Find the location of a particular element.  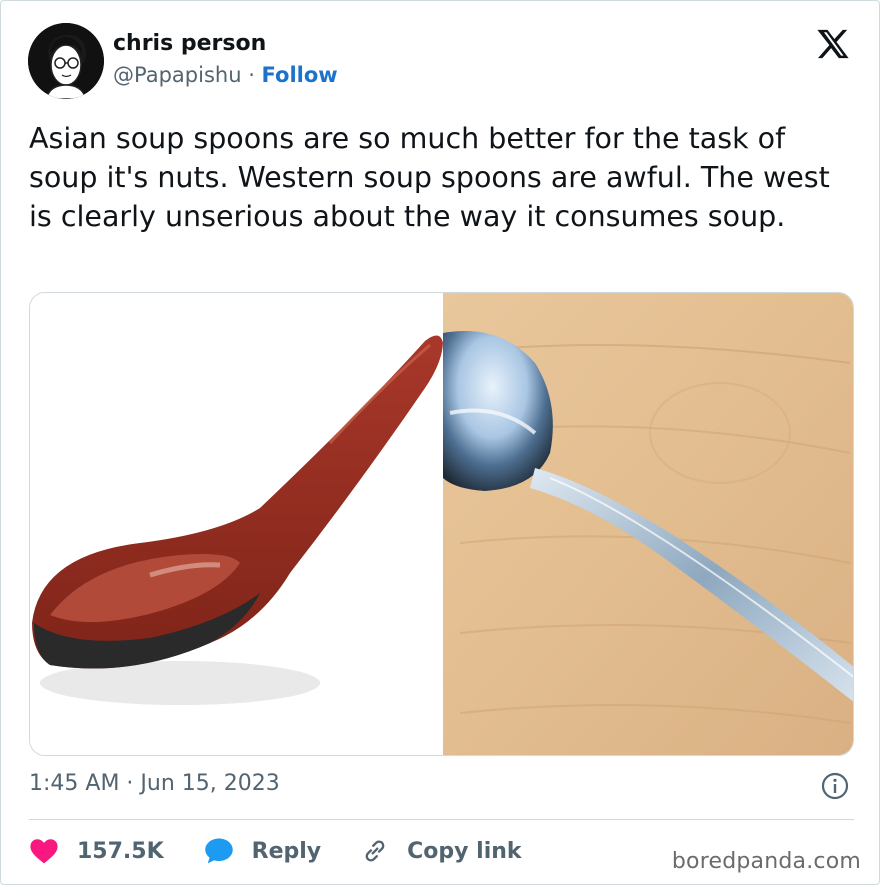

copy-link-button: Copy link is located at coordinates (441, 851).